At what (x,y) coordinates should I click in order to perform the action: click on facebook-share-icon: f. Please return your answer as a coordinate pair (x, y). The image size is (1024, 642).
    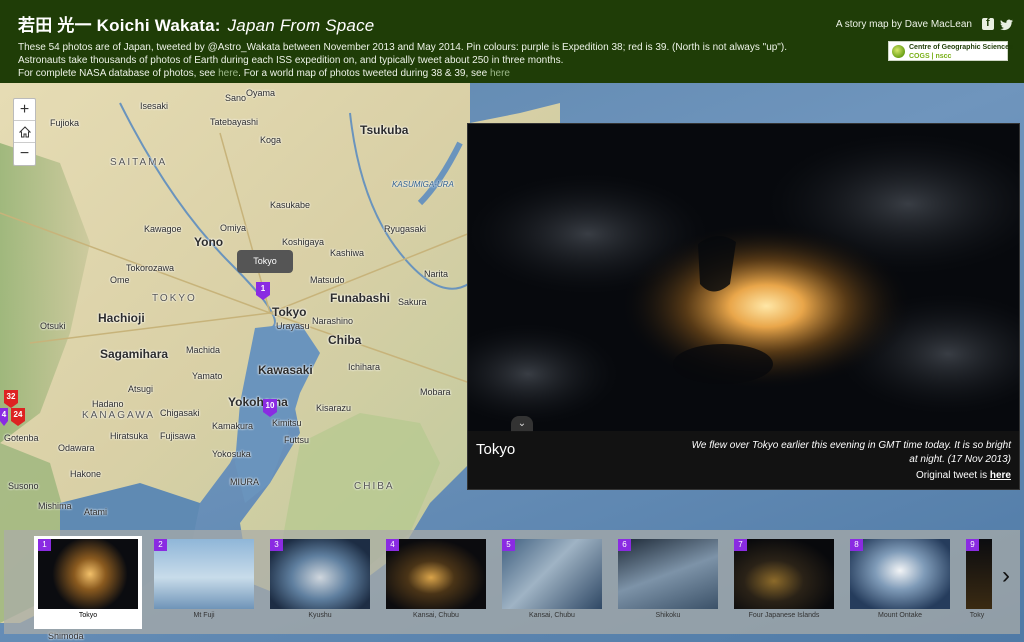
    Looking at the image, I should click on (988, 23).